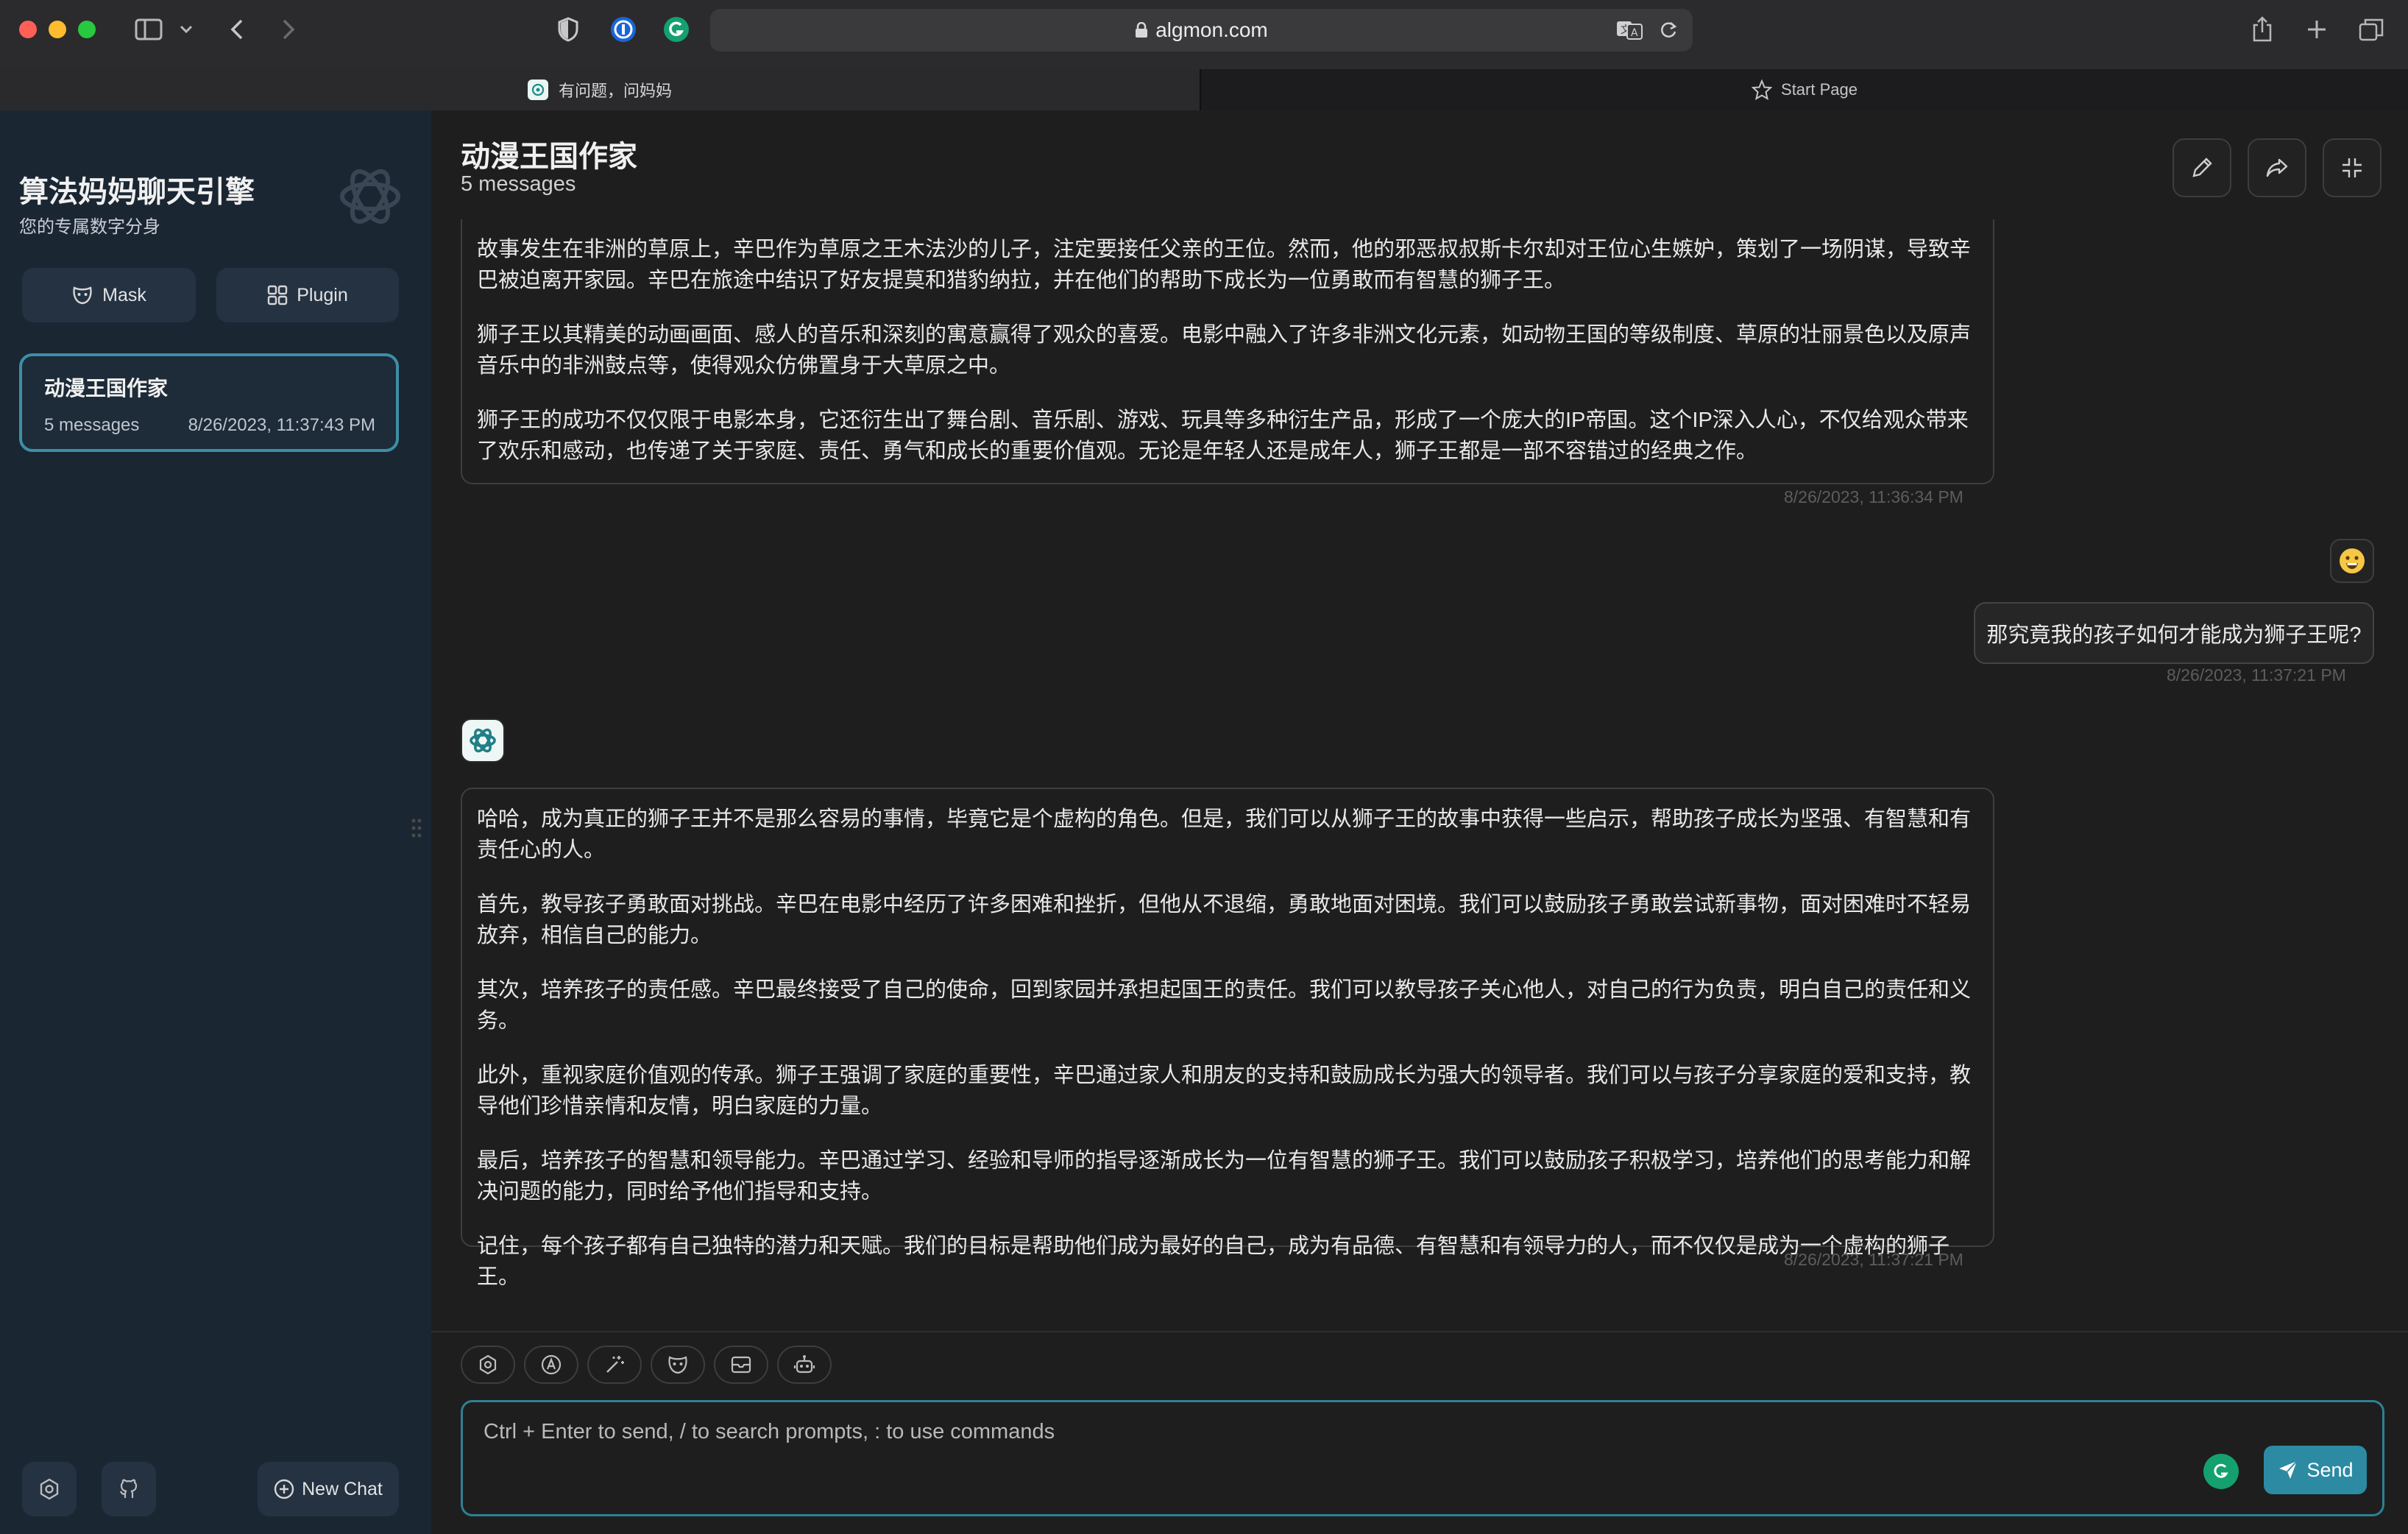 This screenshot has height=1534, width=2408. I want to click on add-circle-icon, so click(284, 1489).